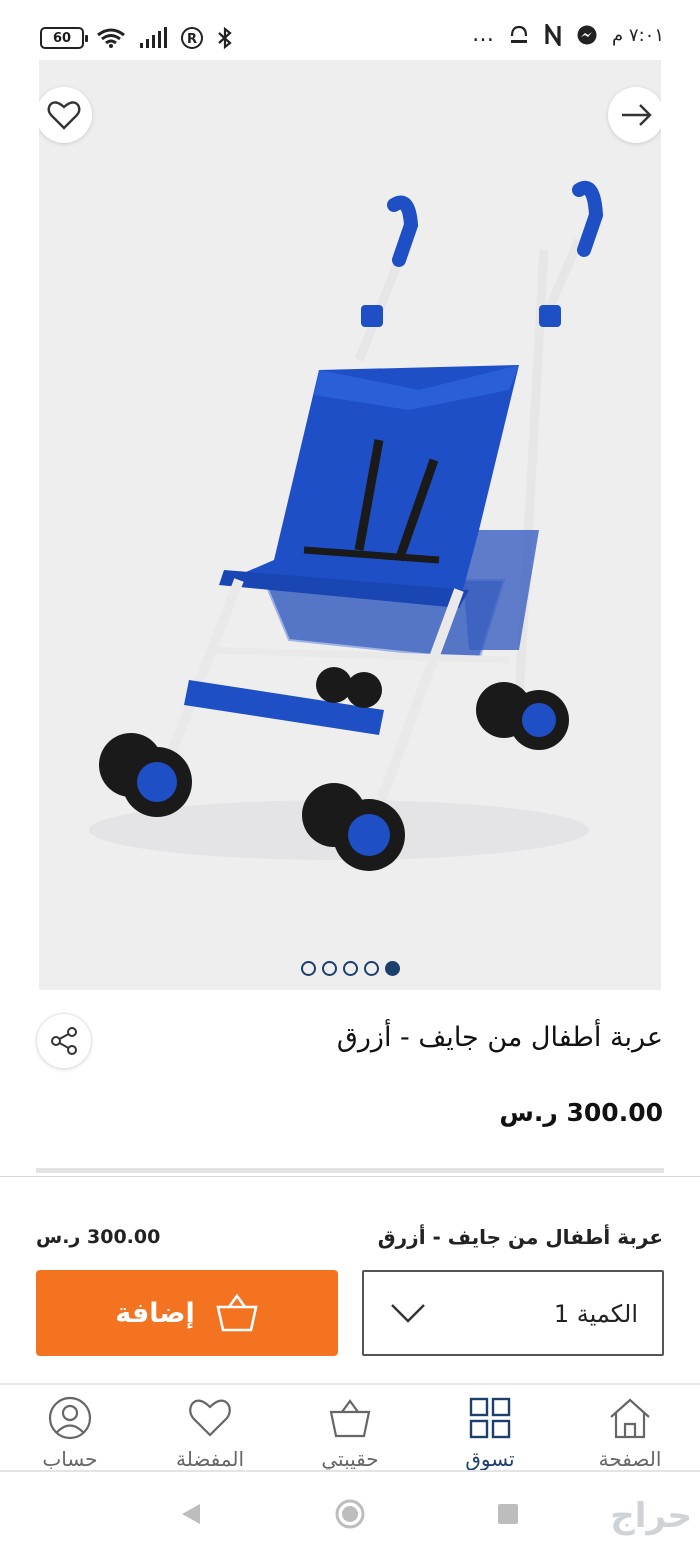  Describe the element at coordinates (98, 1237) in the screenshot. I see `cart-product-price: 300.00 ر.س` at that location.